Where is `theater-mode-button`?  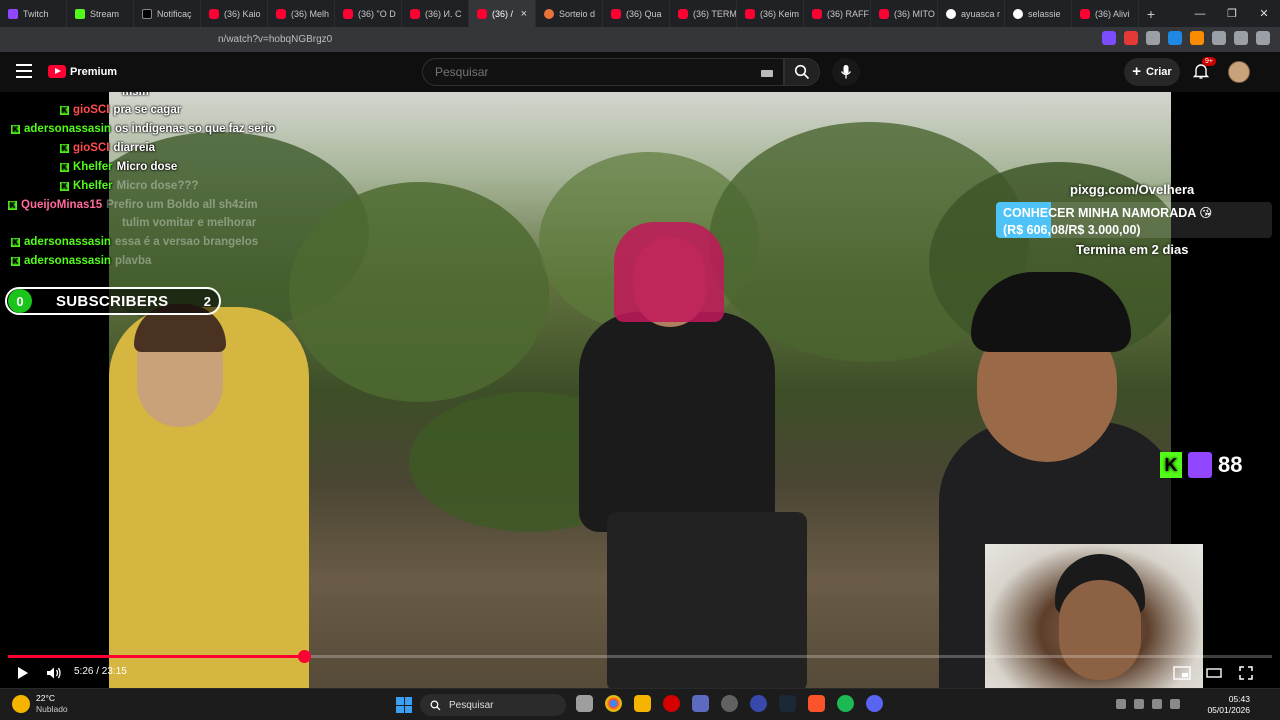
theater-mode-button is located at coordinates (1214, 673).